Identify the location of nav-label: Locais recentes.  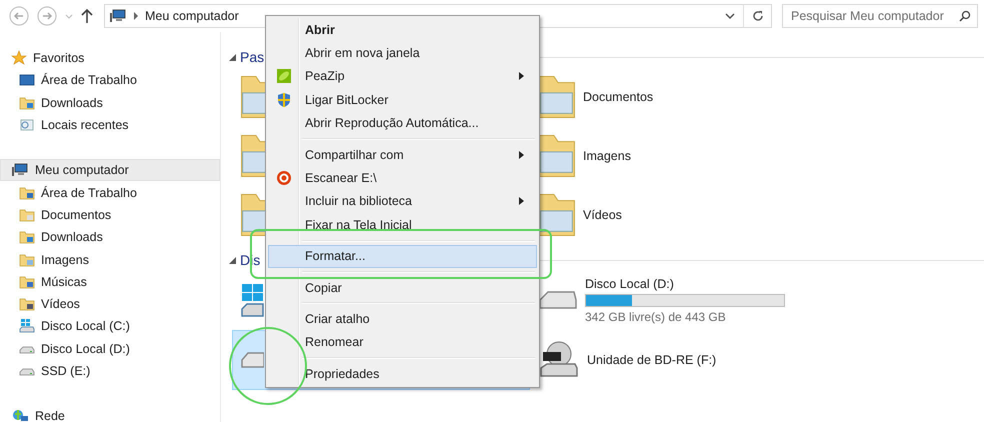
(85, 125).